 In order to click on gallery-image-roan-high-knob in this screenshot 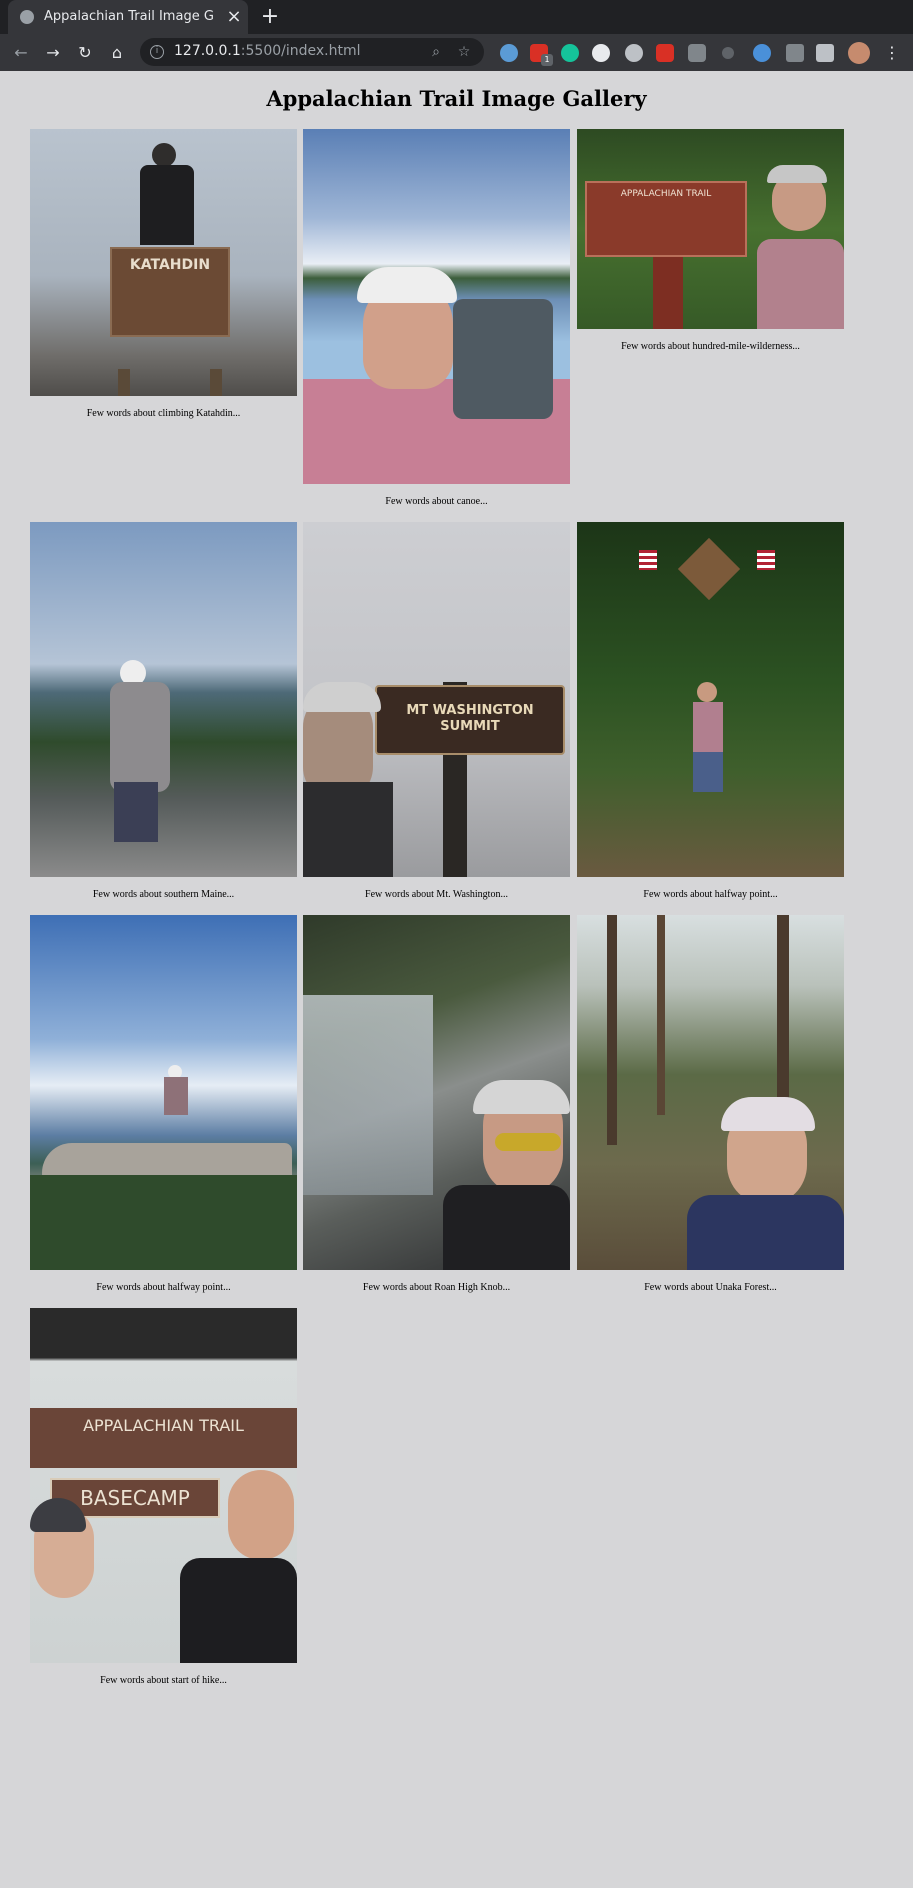, I will do `click(436, 1092)`.